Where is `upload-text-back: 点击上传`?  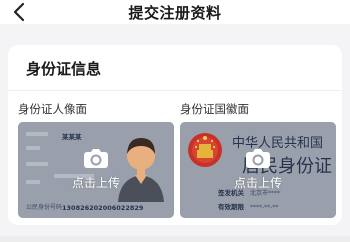
upload-text-back: 点击上传 is located at coordinates (257, 183).